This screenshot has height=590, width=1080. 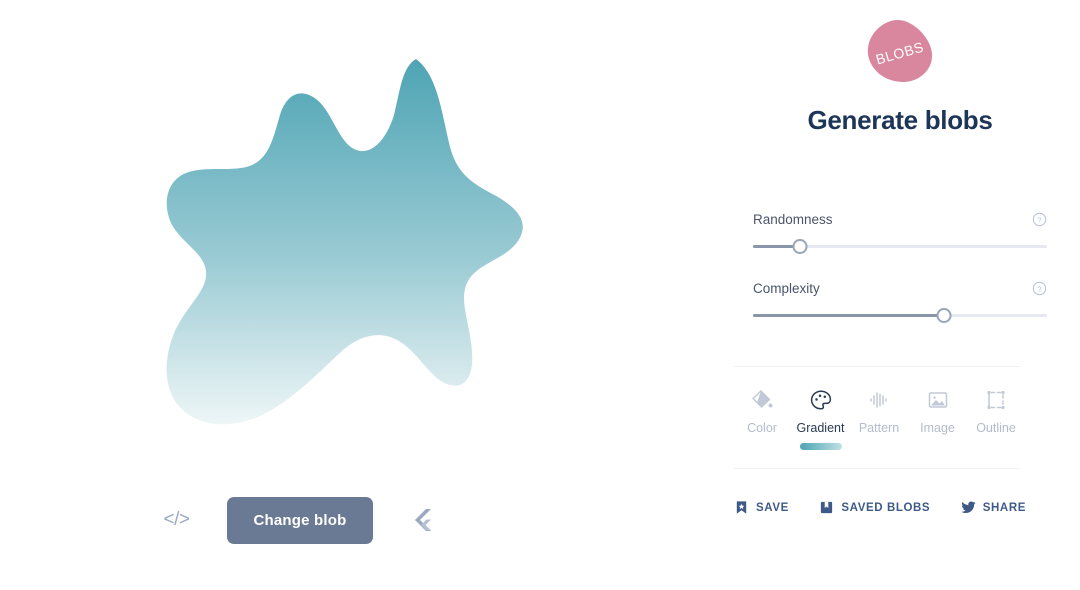 I want to click on save-button: SAVE, so click(x=761, y=507).